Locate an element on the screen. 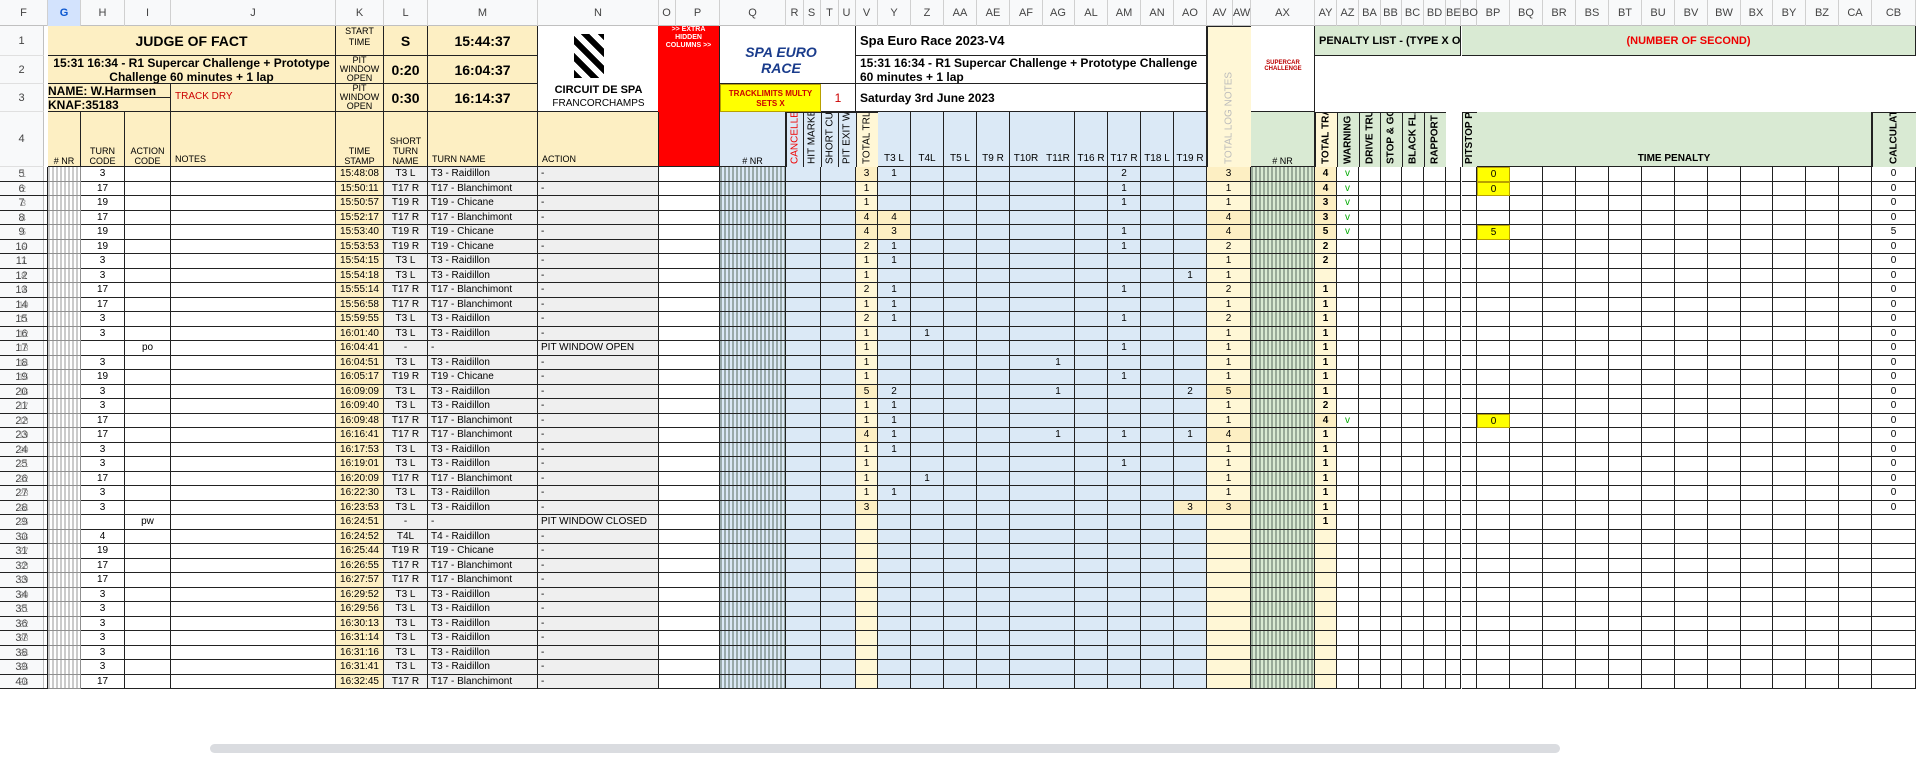 This screenshot has width=1916, height=758. time-penalty-cell: 0 is located at coordinates (1493, 188).